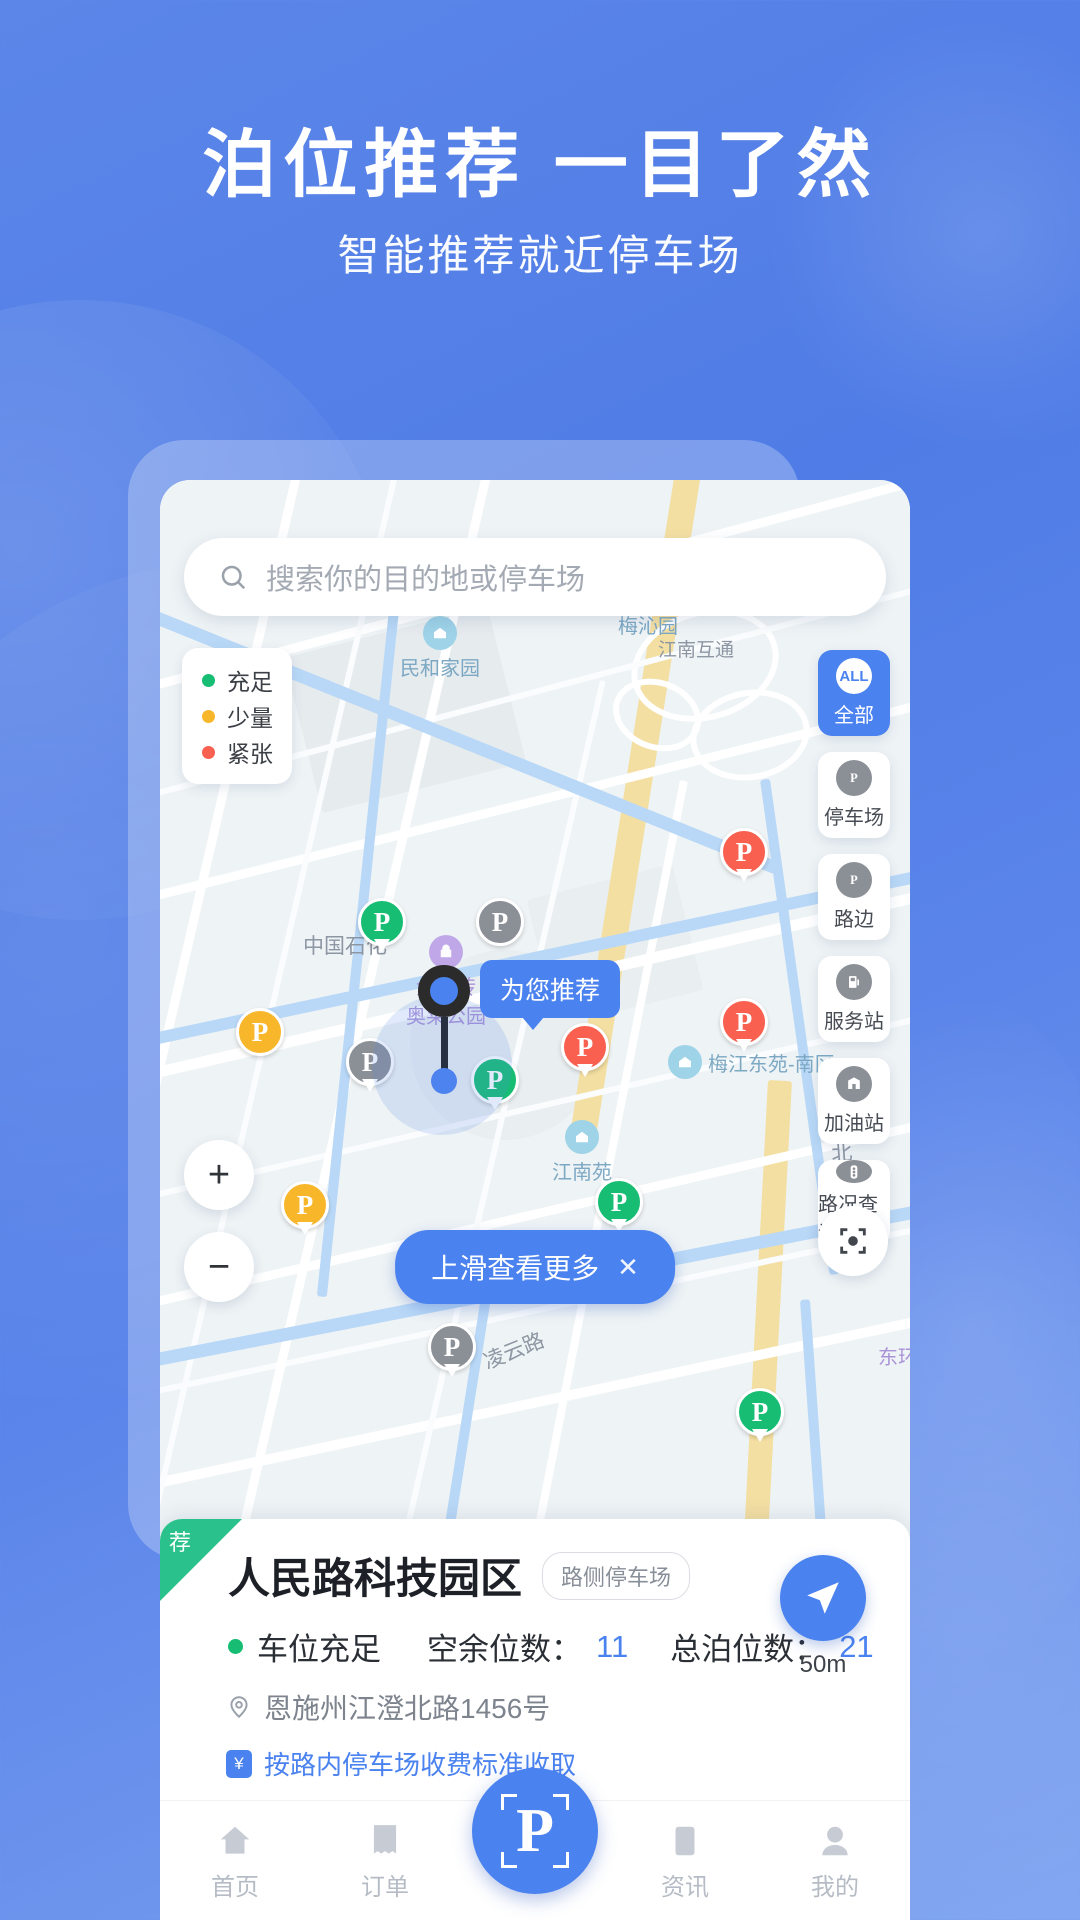  Describe the element at coordinates (201, 1560) in the screenshot. I see `recommended-badge: 荐` at that location.